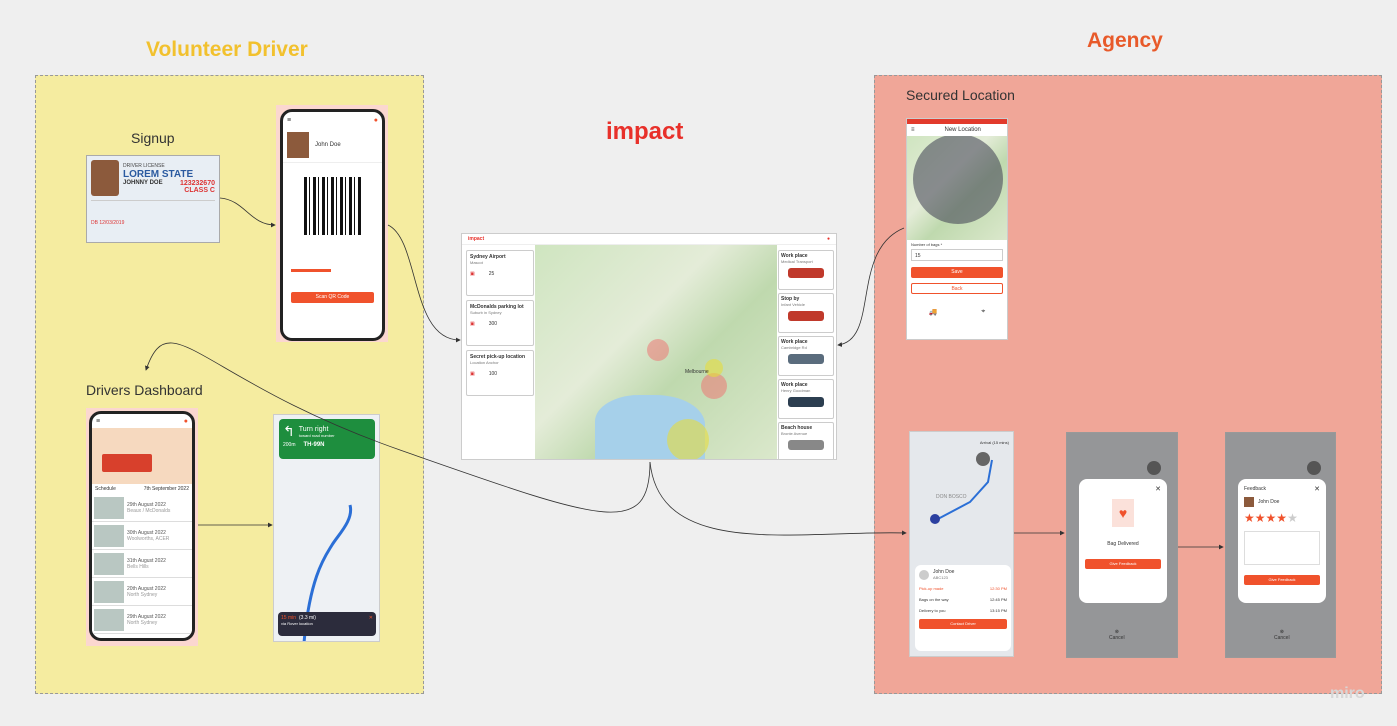  Describe the element at coordinates (127, 463) in the screenshot. I see `truck-icon` at that location.